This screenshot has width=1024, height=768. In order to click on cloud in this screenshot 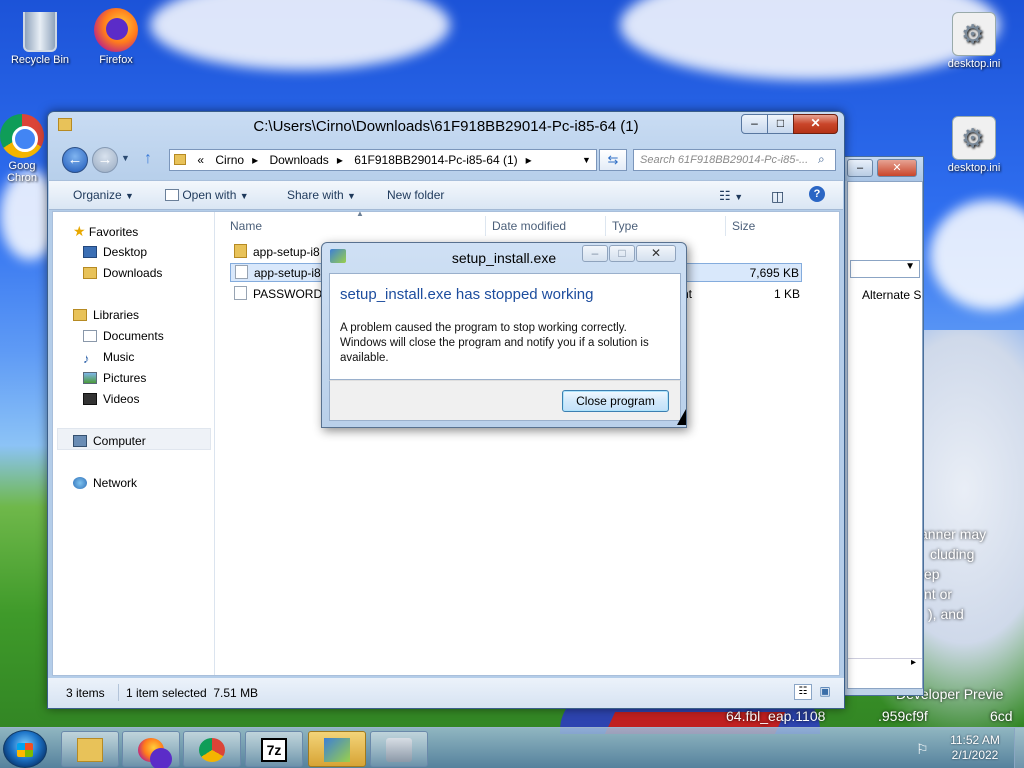, I will do `click(300, 35)`.